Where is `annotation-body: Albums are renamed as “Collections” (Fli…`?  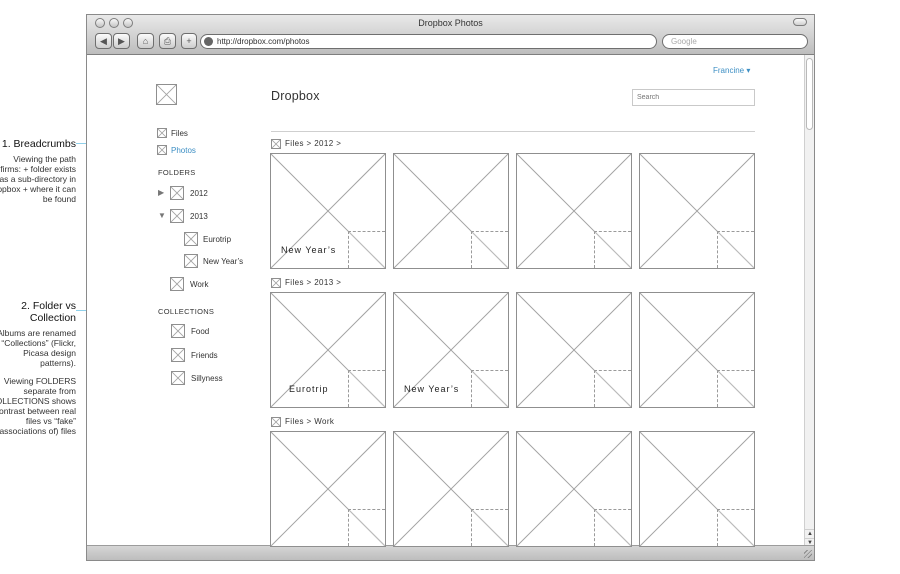 annotation-body: Albums are renamed as “Collections” (Fli… is located at coordinates (38, 348).